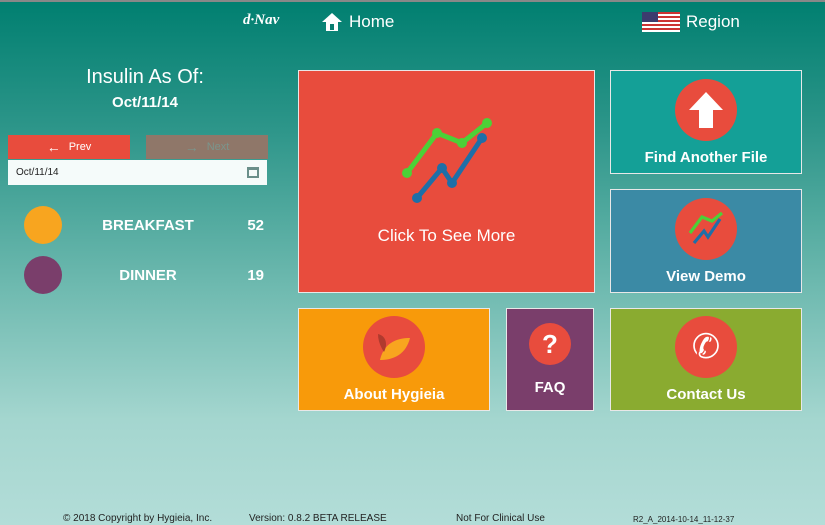  What do you see at coordinates (255, 275) in the screenshot?
I see `meal-value: 19` at bounding box center [255, 275].